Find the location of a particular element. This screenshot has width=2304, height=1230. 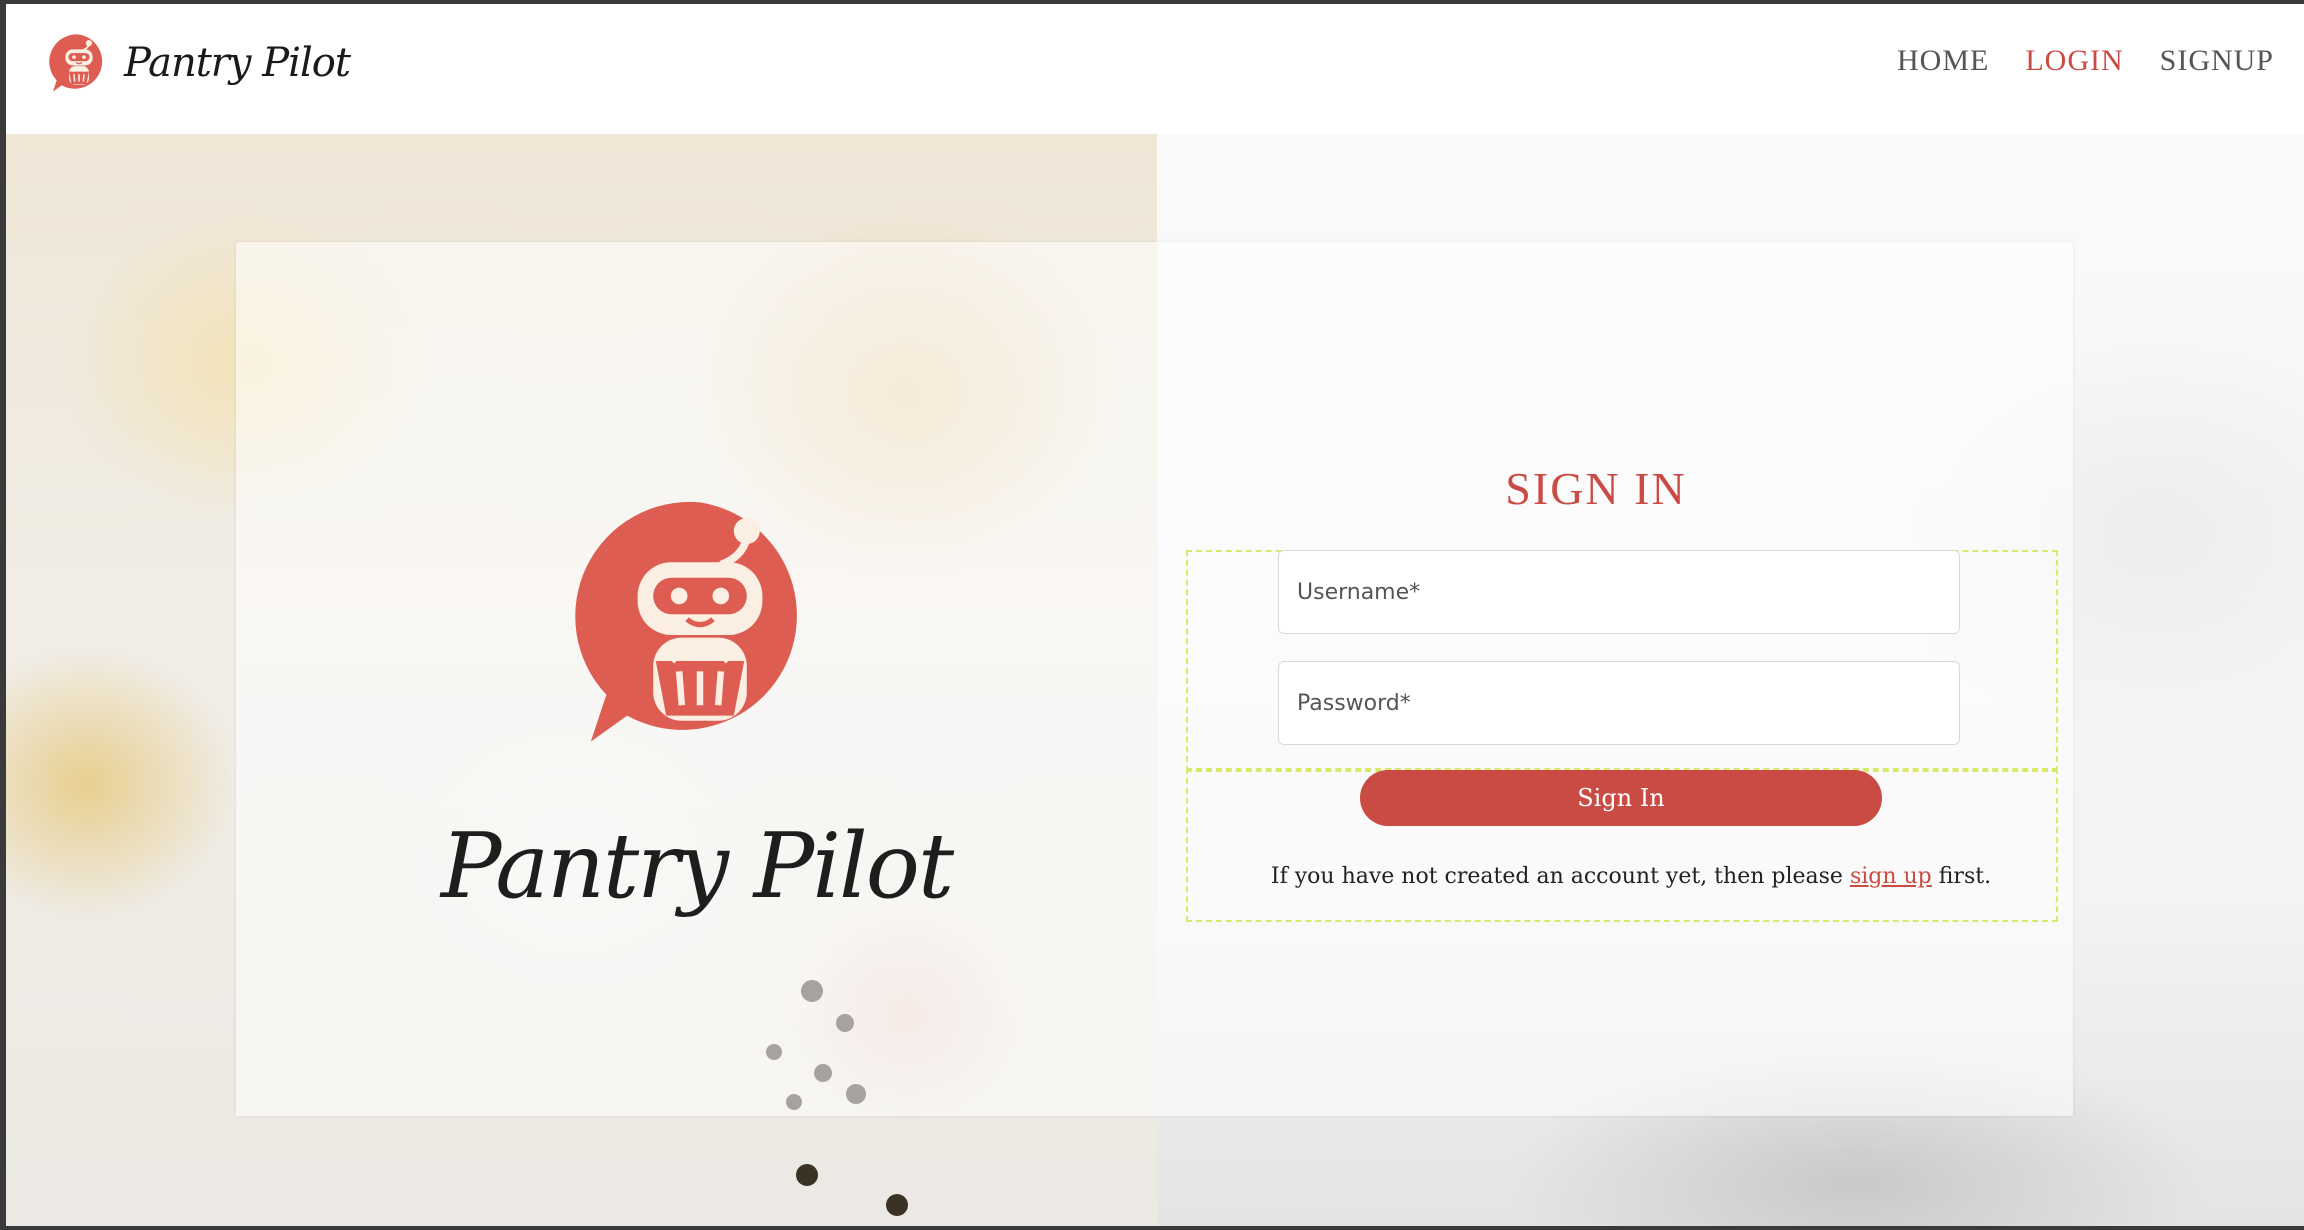

nav-login-link: LOGIN is located at coordinates (2074, 61).